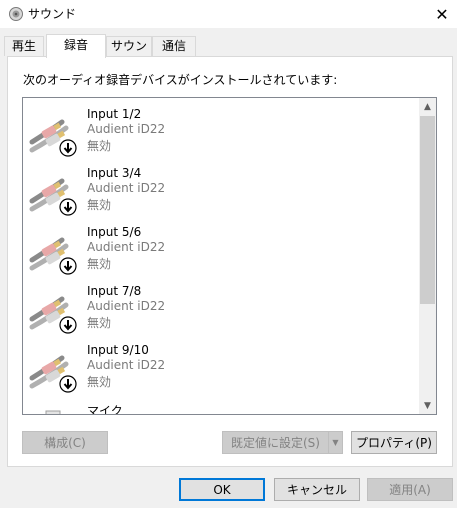  I want to click on device-list-item: Input 7/8 Audient iD22 無効, so click(221, 312).